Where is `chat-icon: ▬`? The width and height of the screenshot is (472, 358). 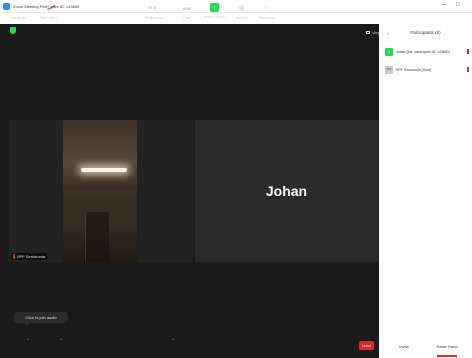 chat-icon: ▬ is located at coordinates (187, 7).